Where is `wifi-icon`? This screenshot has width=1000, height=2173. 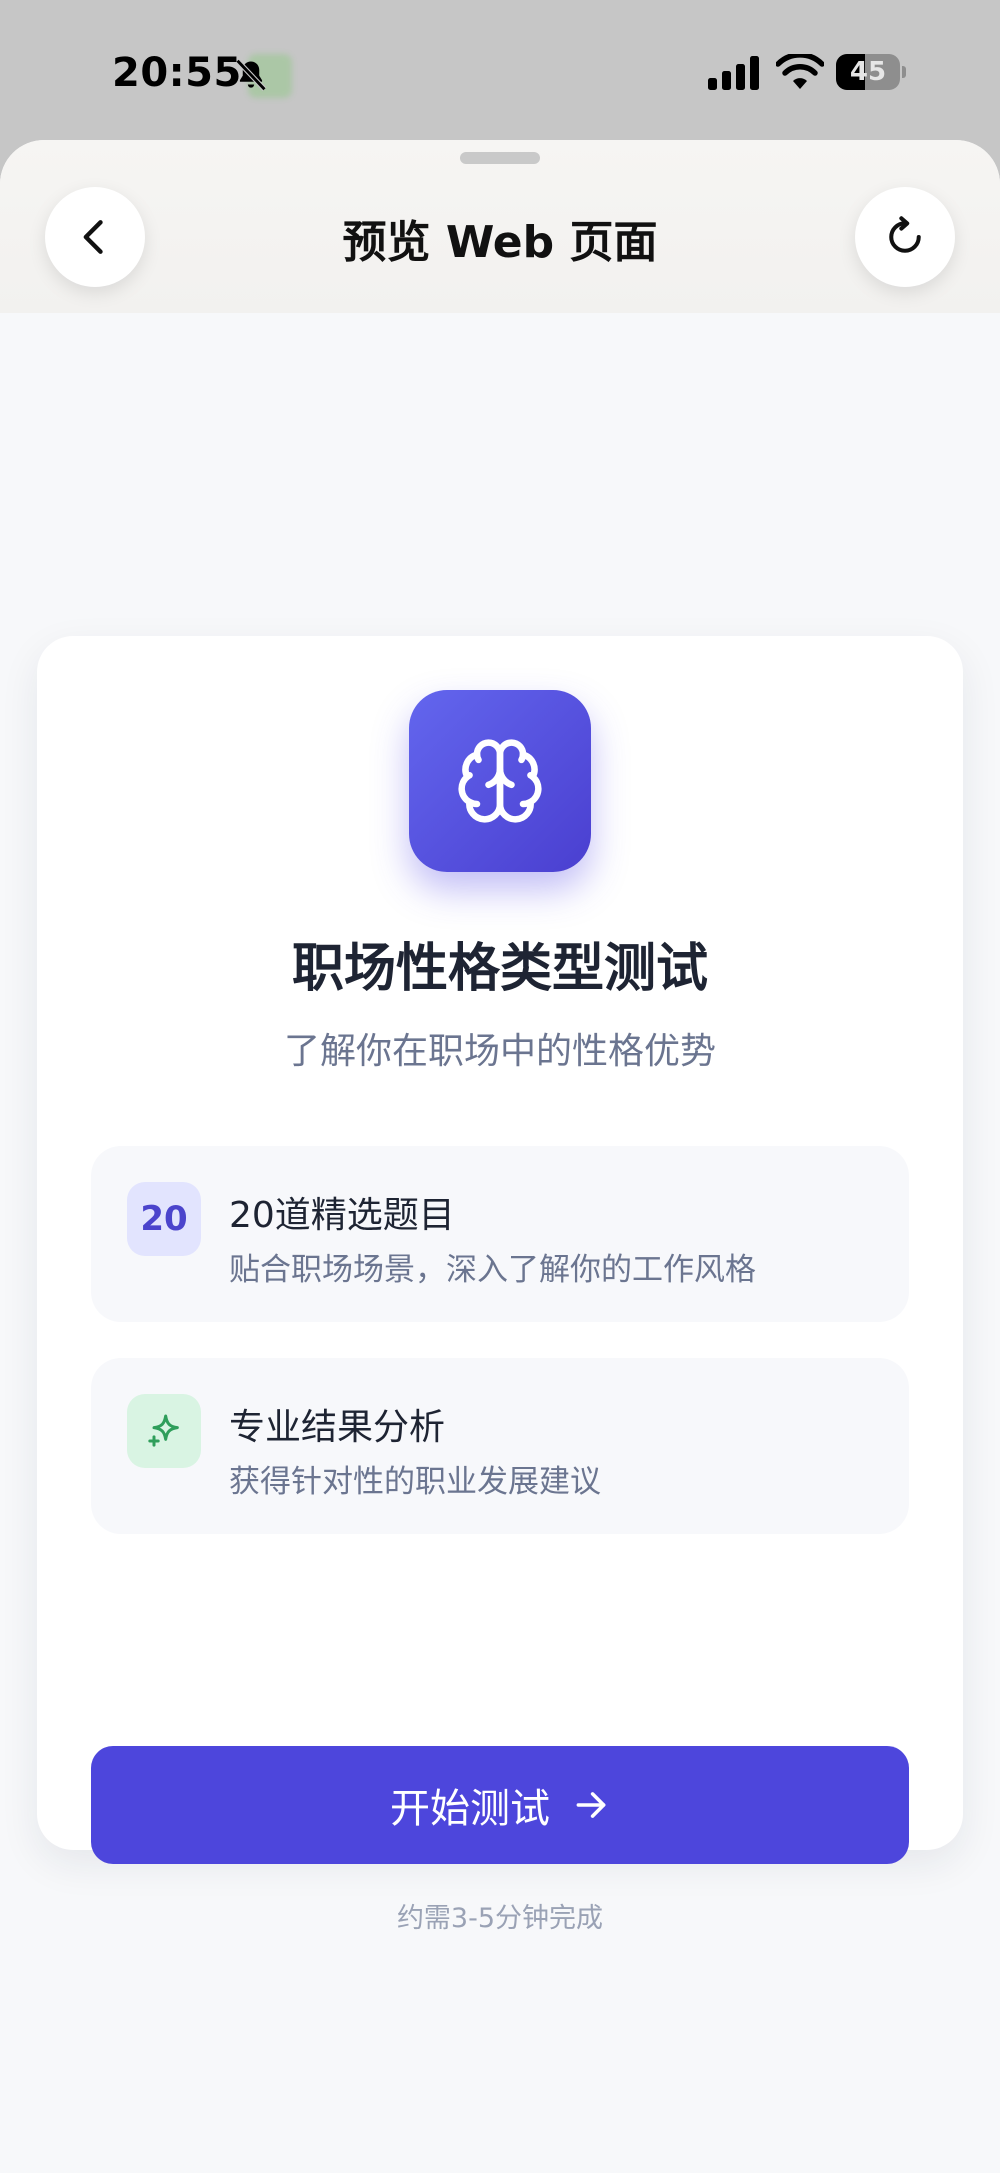 wifi-icon is located at coordinates (800, 71).